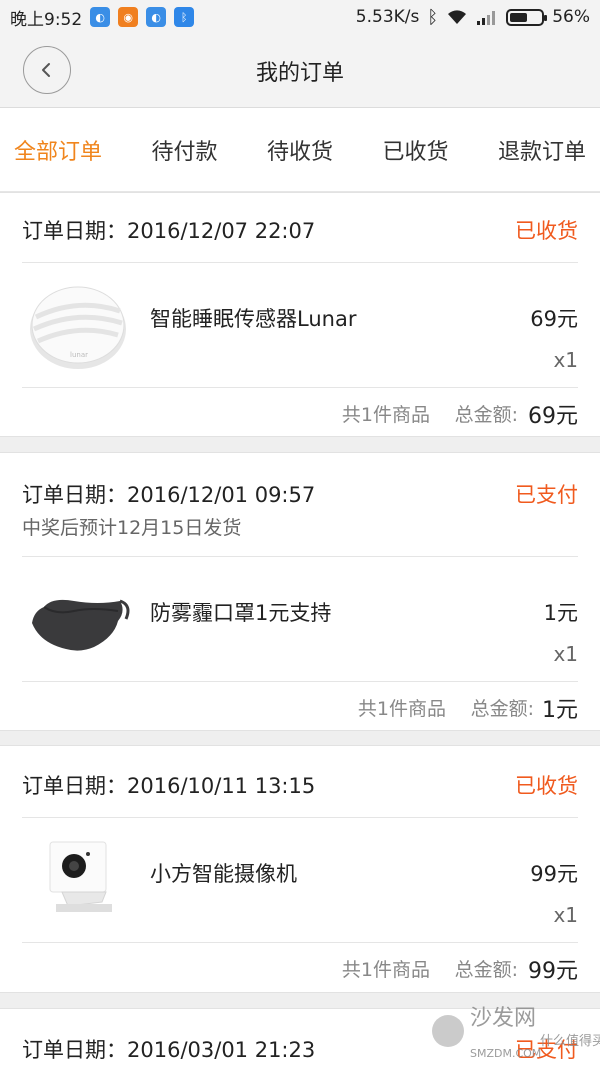 The height and width of the screenshot is (1067, 600). I want to click on watermark-logo: 沙发网 什么值得买 SMZDM.COM, so click(514, 1031).